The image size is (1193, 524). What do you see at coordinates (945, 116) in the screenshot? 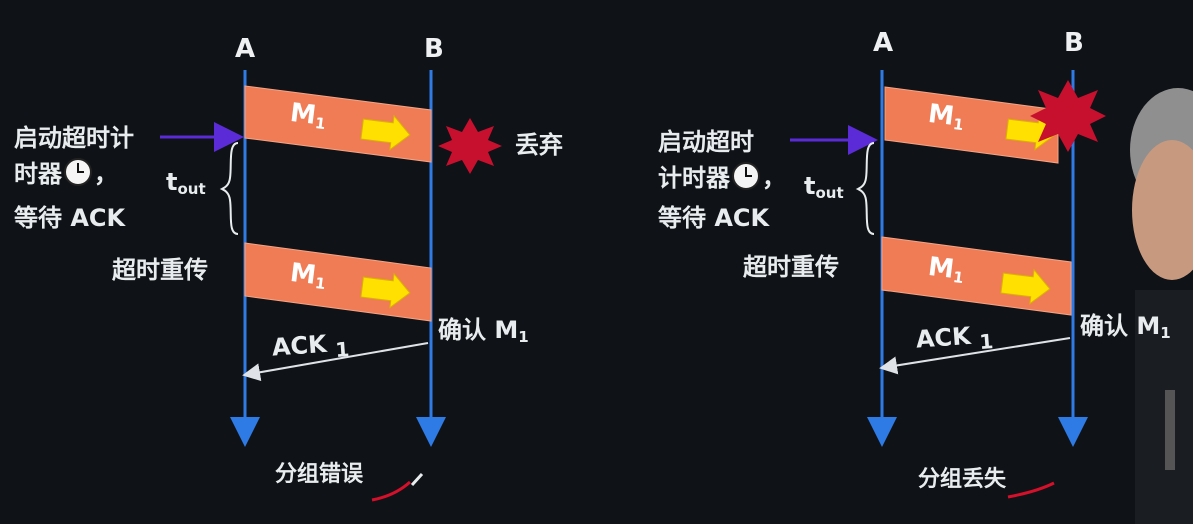
I see `right-packet-1-label: M1` at bounding box center [945, 116].